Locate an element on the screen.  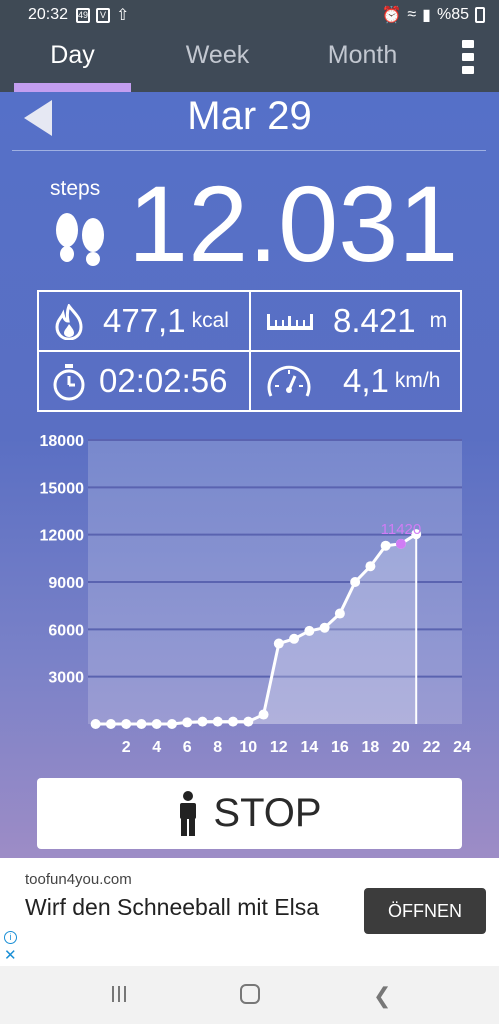
notification-icon: 49 is located at coordinates (83, 15).